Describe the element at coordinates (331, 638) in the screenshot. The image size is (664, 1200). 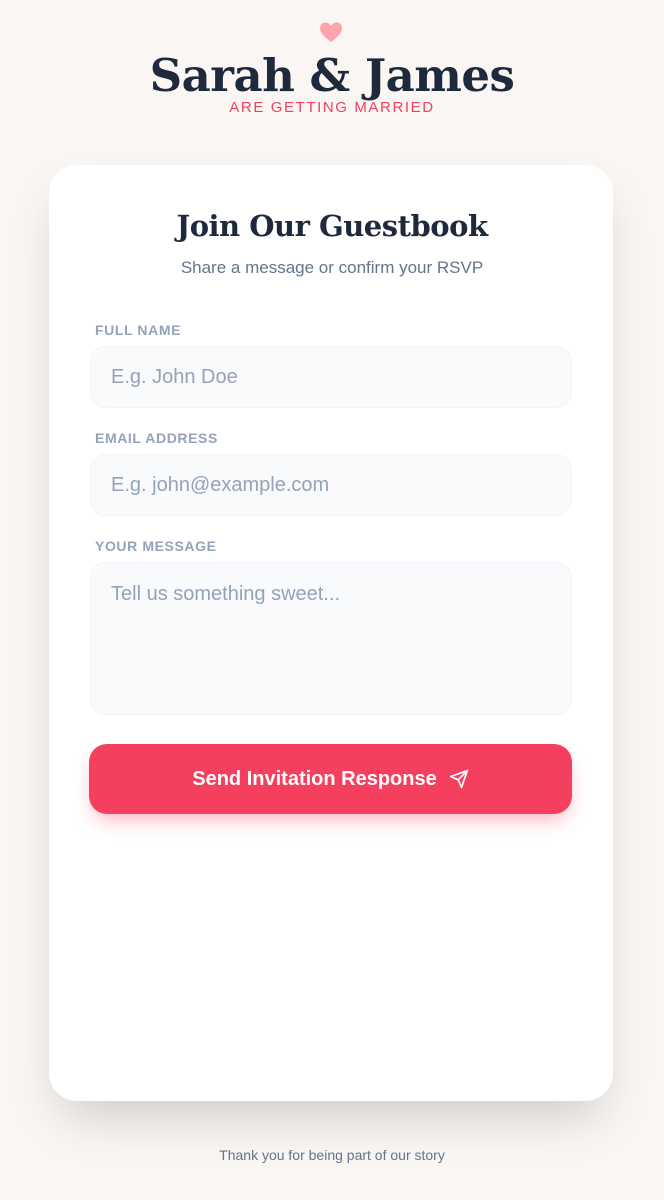
I see `message-textarea` at that location.